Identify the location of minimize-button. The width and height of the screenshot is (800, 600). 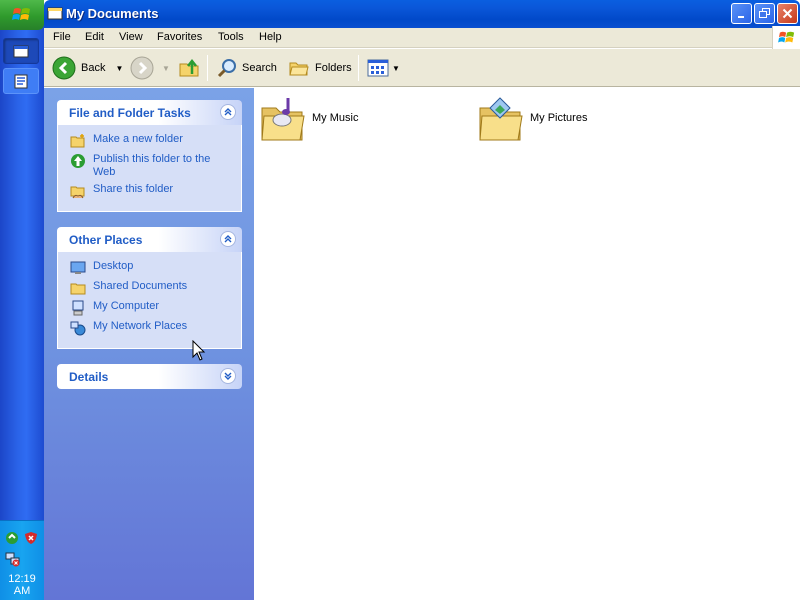
(741, 13).